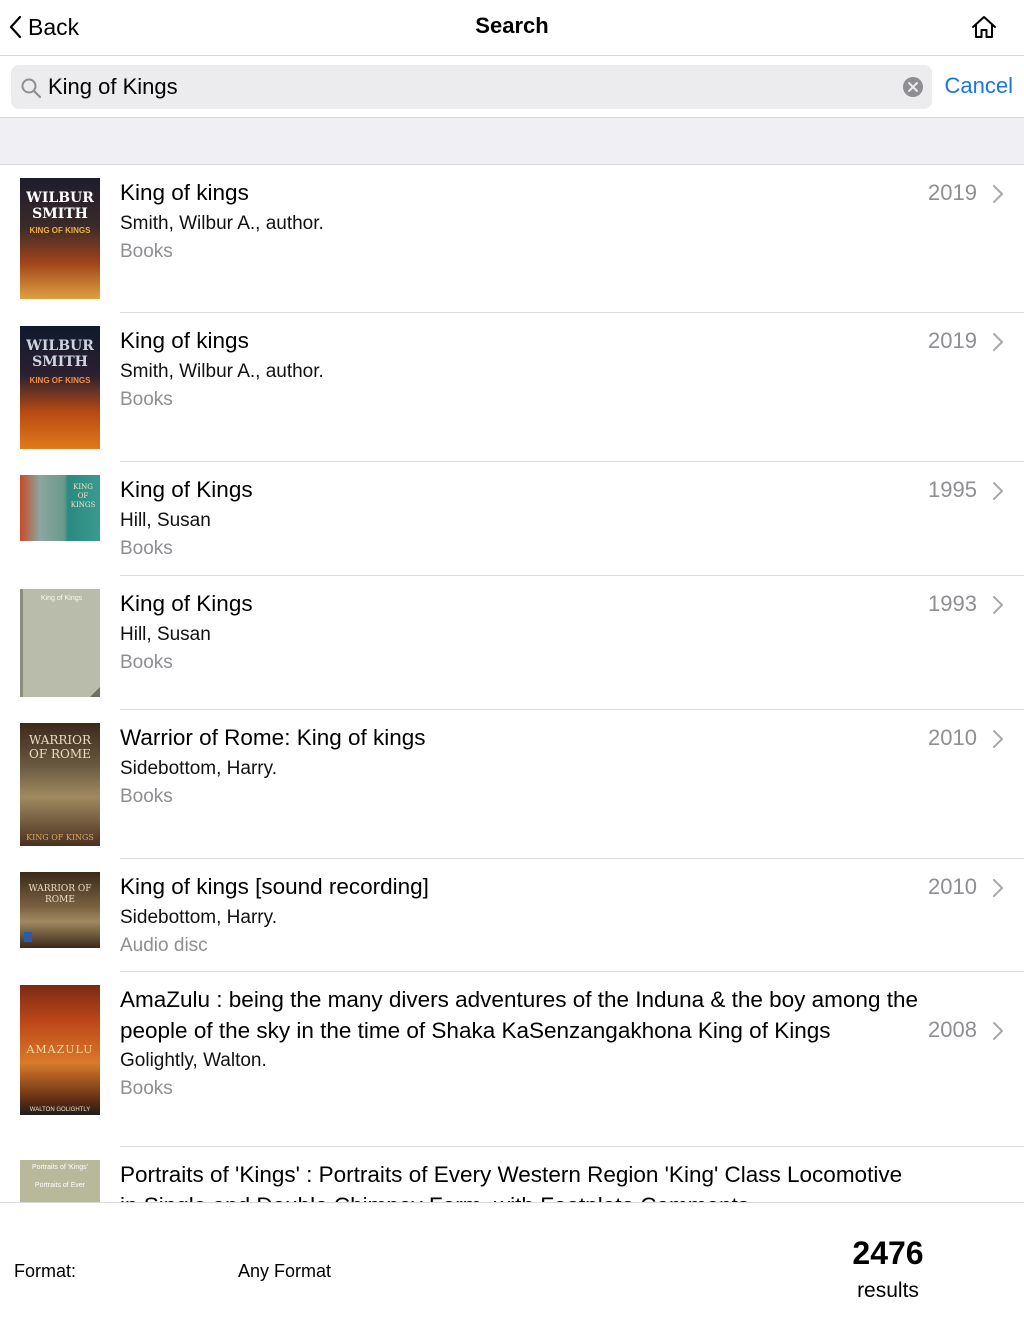 The height and width of the screenshot is (1336, 1024). I want to click on page-title: Search, so click(512, 25).